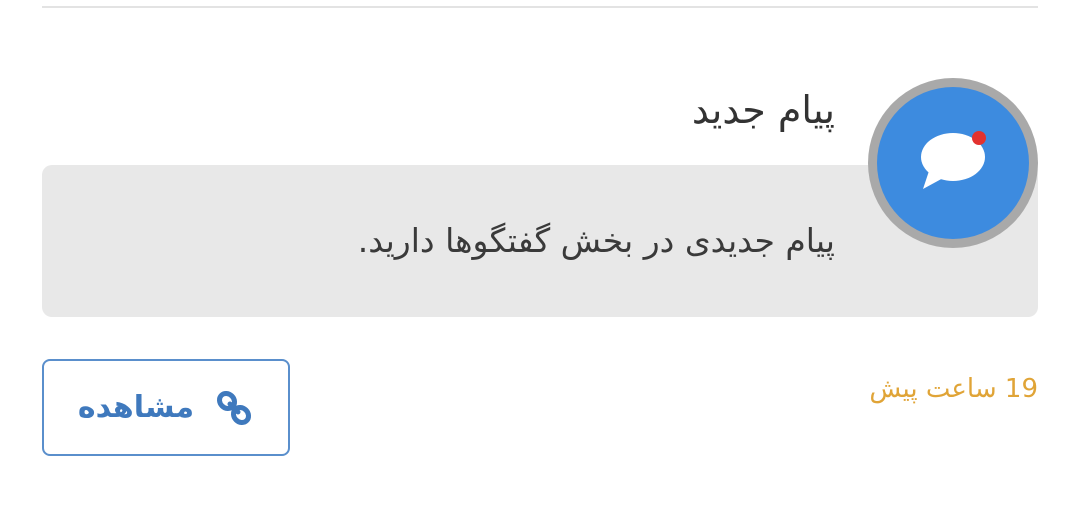 The image size is (1080, 522). What do you see at coordinates (763, 110) in the screenshot?
I see `notification-title: پیام جدید` at bounding box center [763, 110].